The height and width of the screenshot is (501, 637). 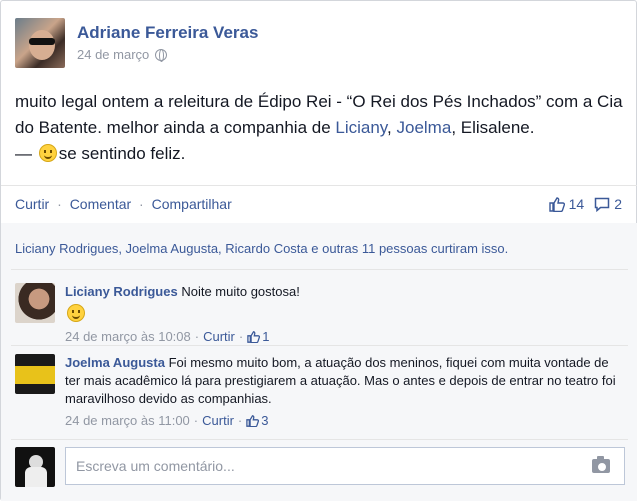 I want to click on post-actions: Curtir · Comentar · Compartilhar, so click(x=123, y=204).